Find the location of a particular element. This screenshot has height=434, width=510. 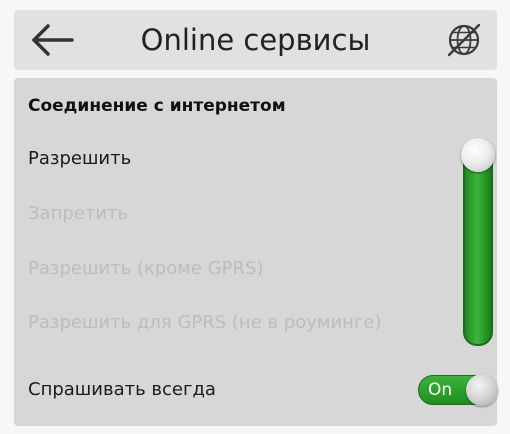

toggle-state-text: On is located at coordinates (440, 390).